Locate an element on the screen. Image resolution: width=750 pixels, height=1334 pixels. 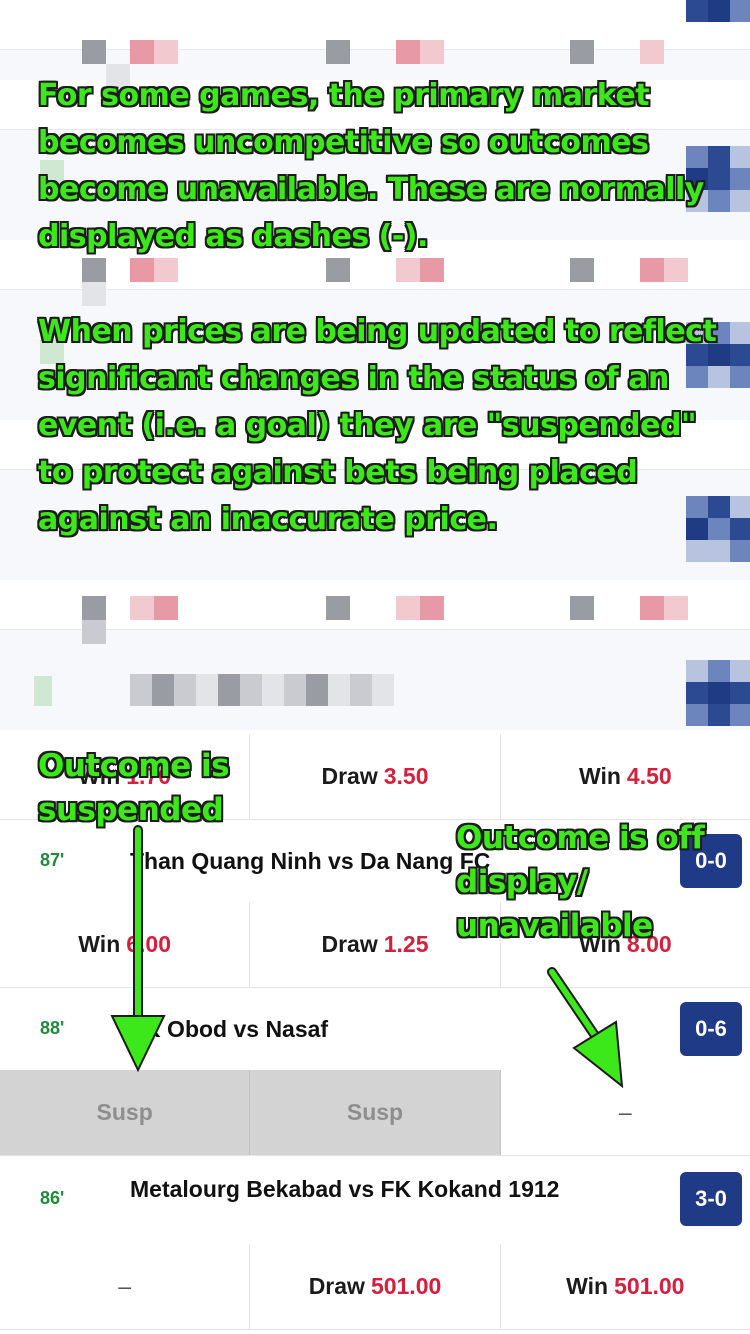
match-outcome-row: Susp Susp – is located at coordinates (375, 1113).